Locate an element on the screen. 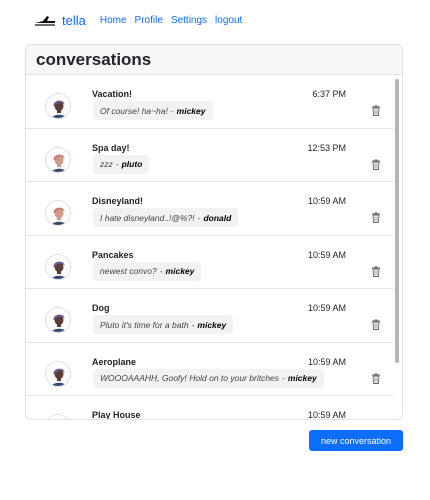 The height and width of the screenshot is (500, 430). last-message-author: donald is located at coordinates (217, 217).